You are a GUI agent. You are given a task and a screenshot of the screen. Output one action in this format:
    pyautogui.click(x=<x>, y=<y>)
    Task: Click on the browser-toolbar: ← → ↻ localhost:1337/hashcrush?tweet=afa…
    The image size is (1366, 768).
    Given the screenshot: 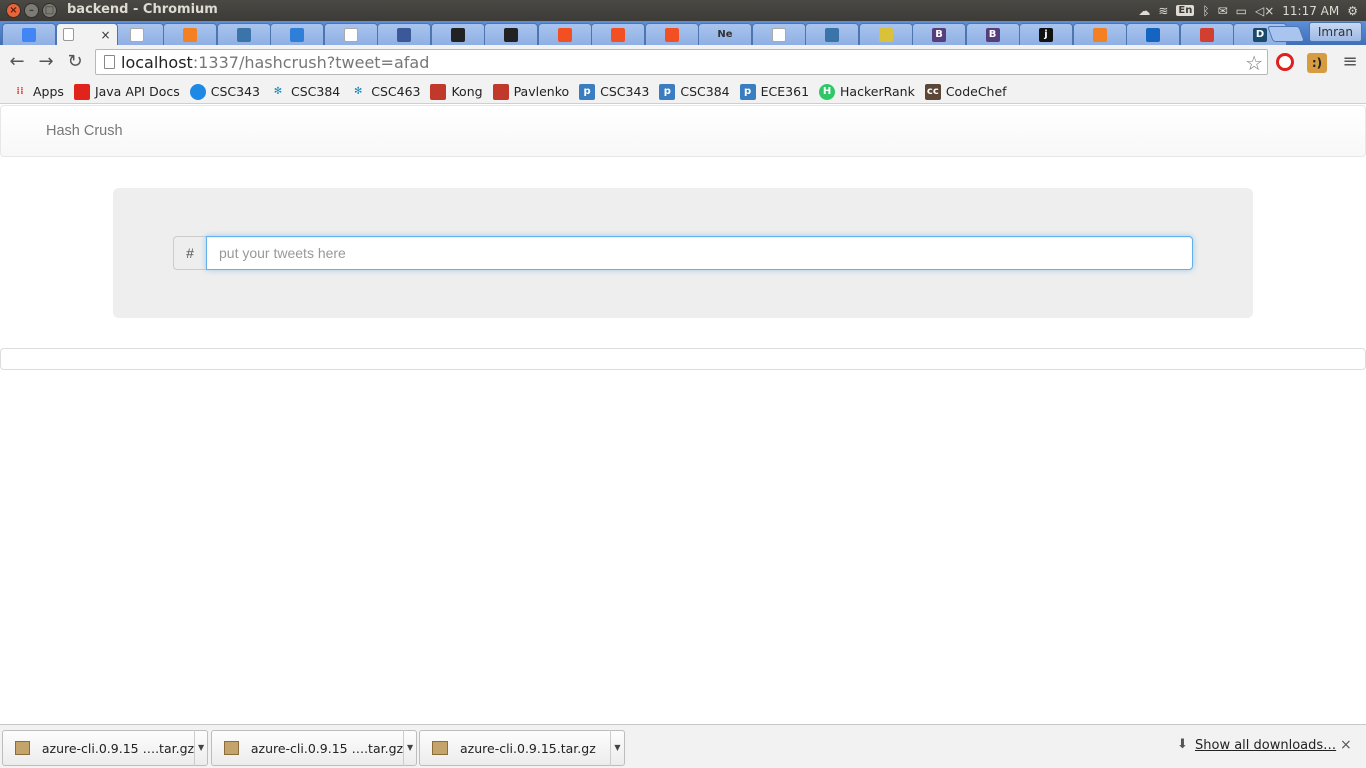 What is the action you would take?
    pyautogui.click(x=683, y=62)
    